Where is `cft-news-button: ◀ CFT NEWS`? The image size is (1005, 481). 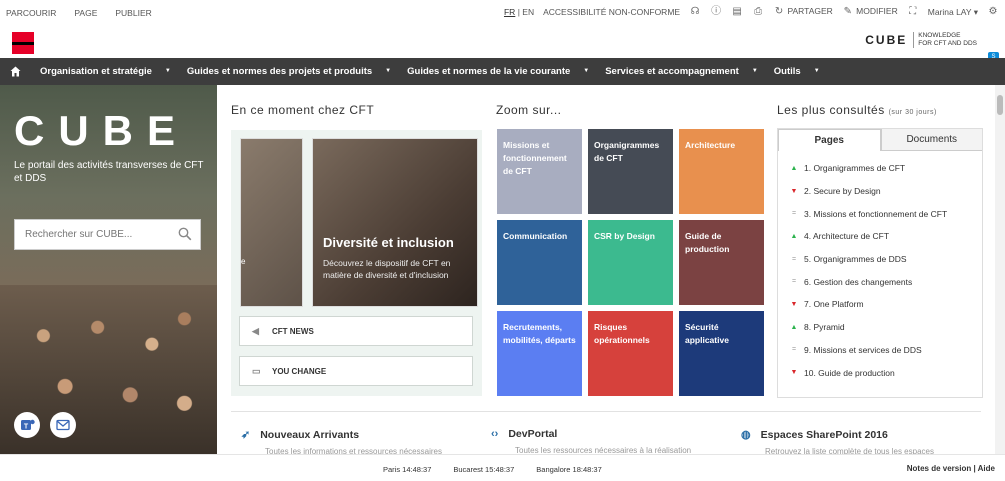 cft-news-button: ◀ CFT NEWS is located at coordinates (356, 331).